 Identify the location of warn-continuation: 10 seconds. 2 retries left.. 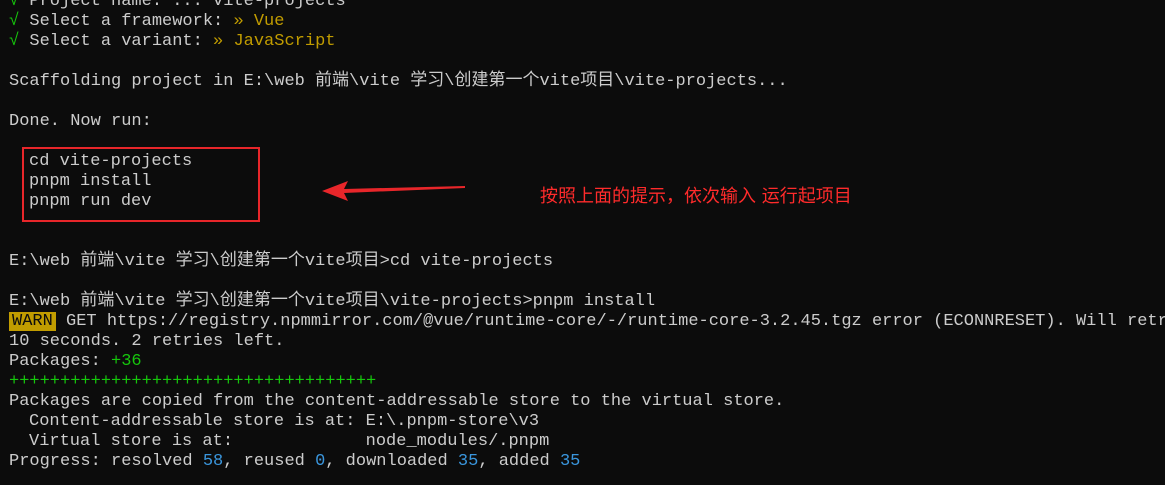
(147, 341).